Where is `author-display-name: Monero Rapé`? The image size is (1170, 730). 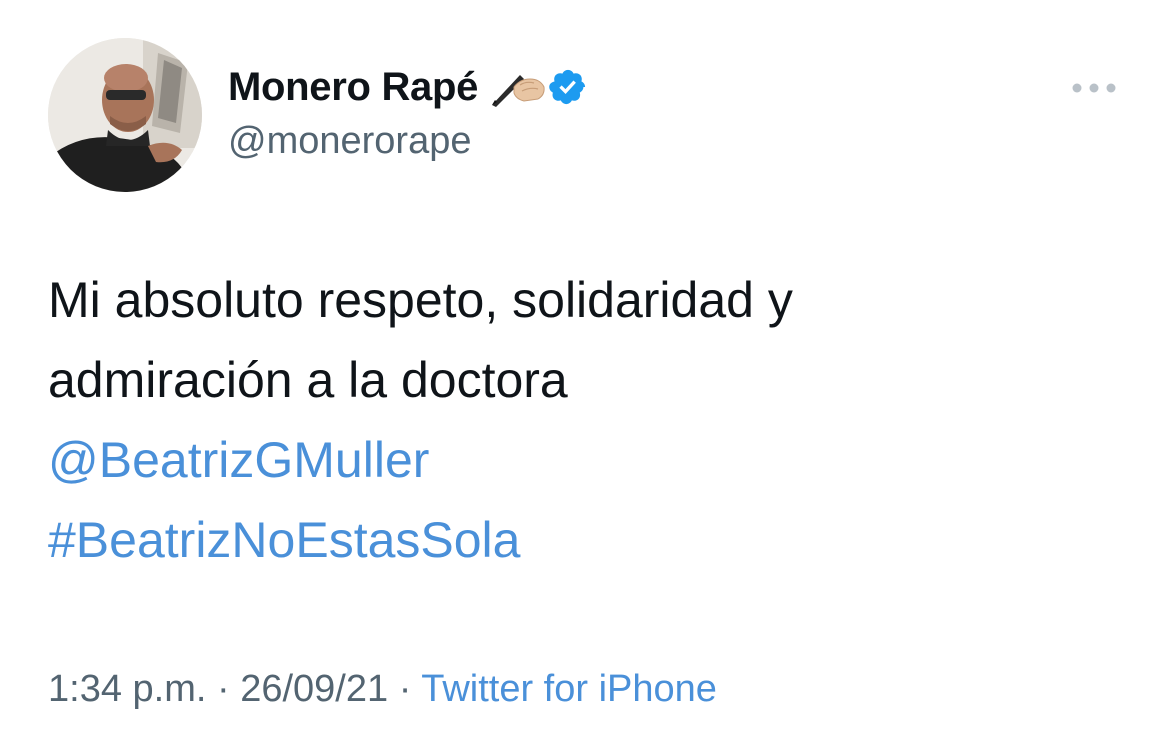
author-display-name: Monero Rapé is located at coordinates (353, 87).